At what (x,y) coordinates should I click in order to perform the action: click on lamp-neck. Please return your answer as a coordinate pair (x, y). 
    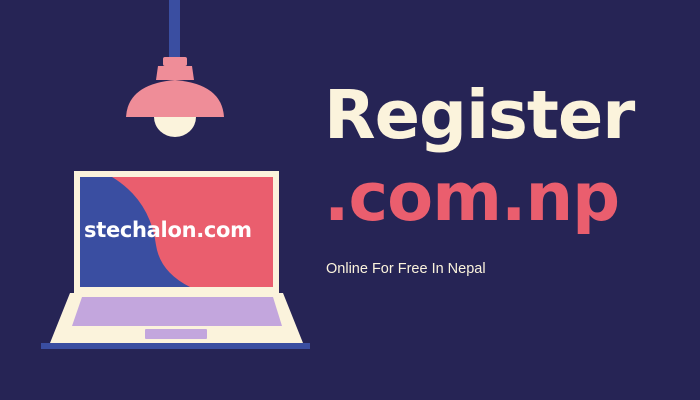
    Looking at the image, I should click on (175, 73).